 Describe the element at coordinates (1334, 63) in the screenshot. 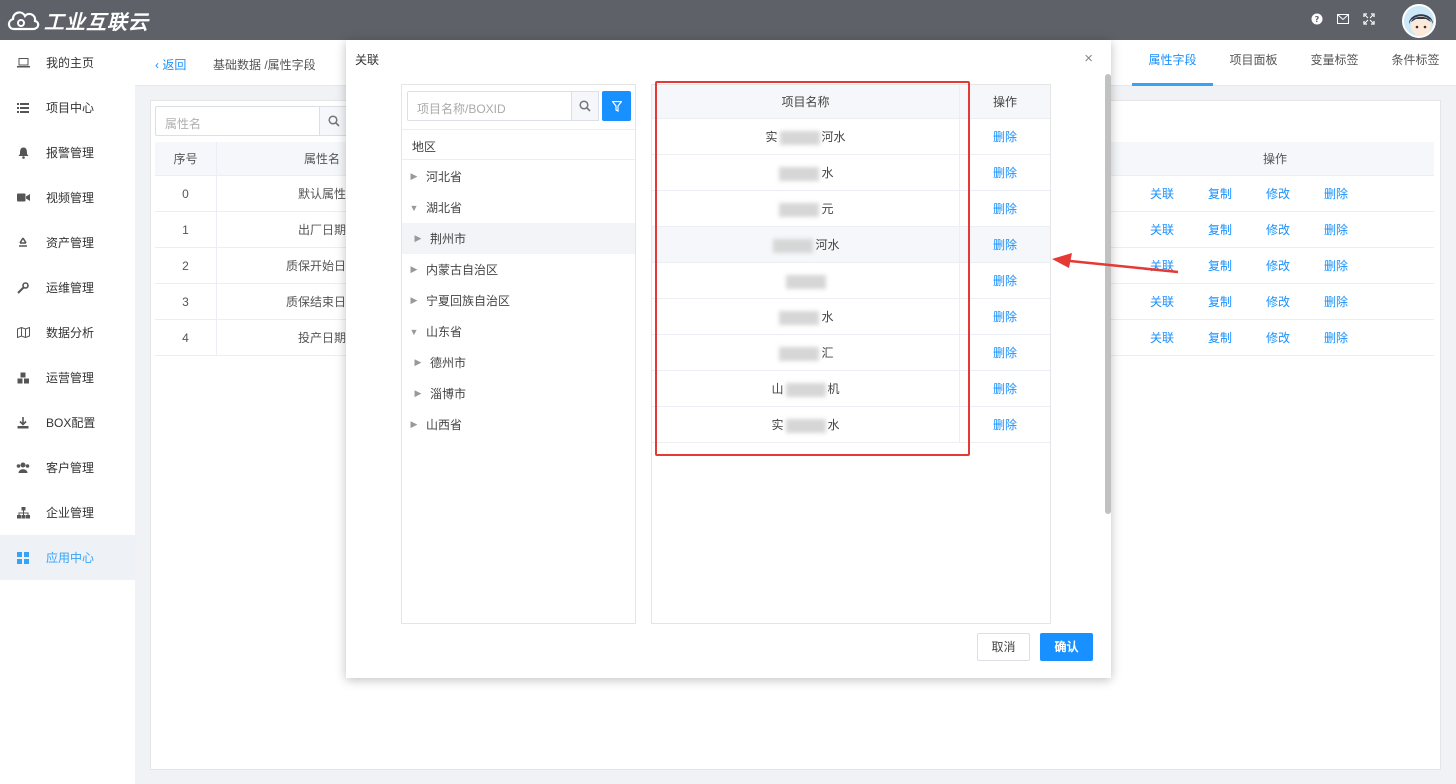

I see `tab-variable-tags: 变量标签` at that location.